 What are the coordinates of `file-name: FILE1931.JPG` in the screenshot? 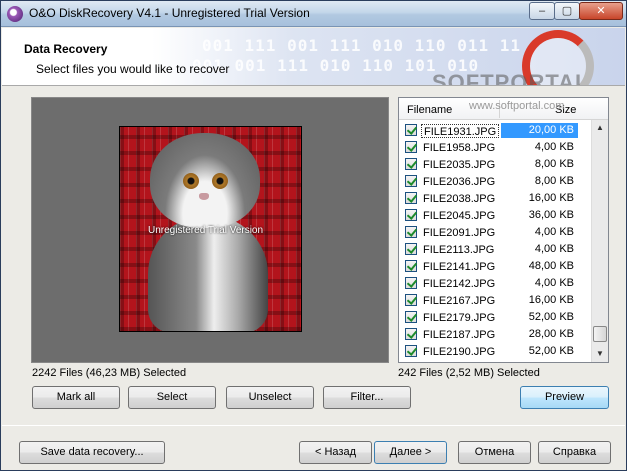 It's located at (460, 131).